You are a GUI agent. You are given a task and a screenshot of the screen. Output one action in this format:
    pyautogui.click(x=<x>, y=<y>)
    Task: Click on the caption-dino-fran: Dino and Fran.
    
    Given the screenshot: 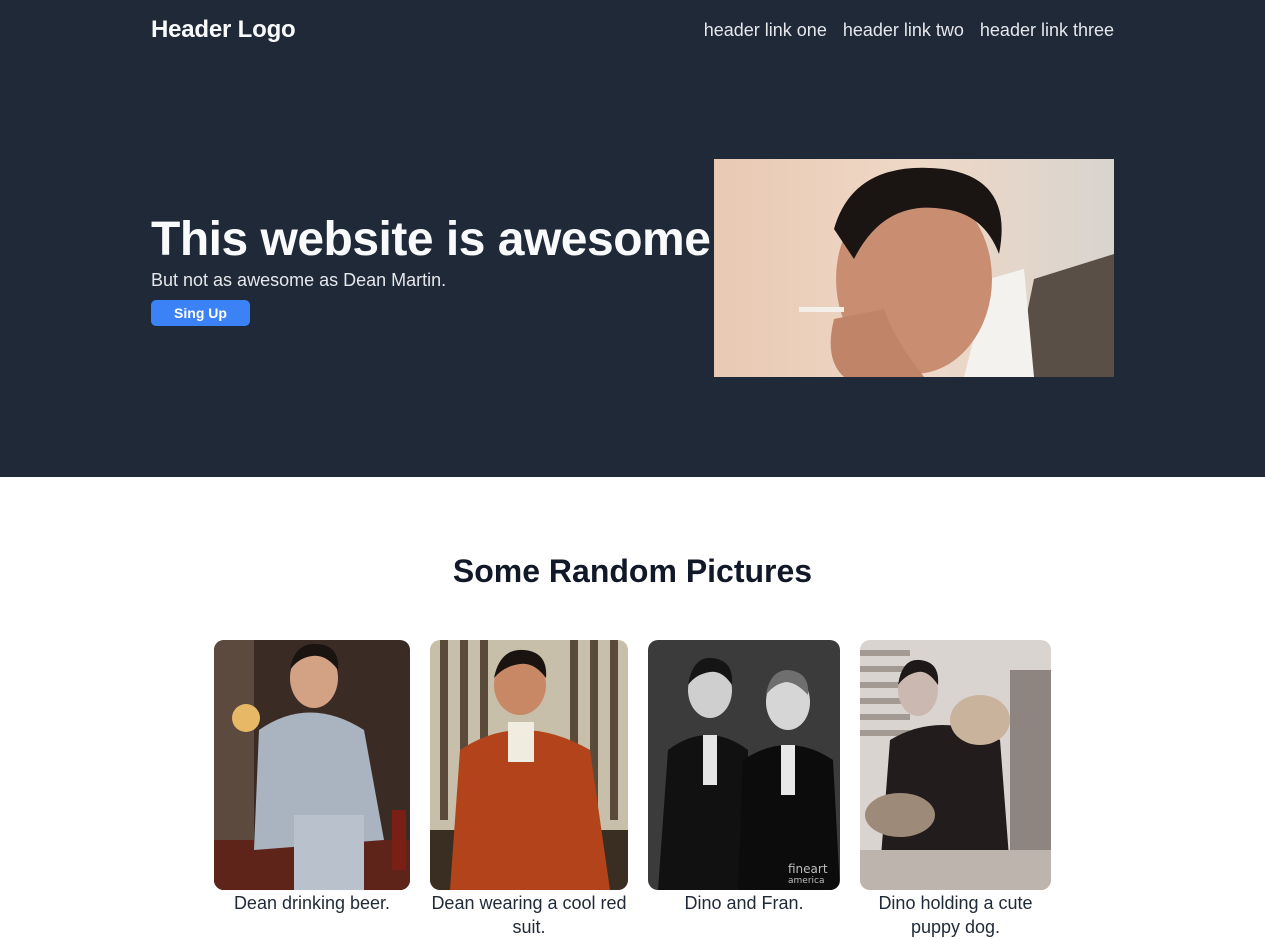 What is the action you would take?
    pyautogui.click(x=744, y=903)
    